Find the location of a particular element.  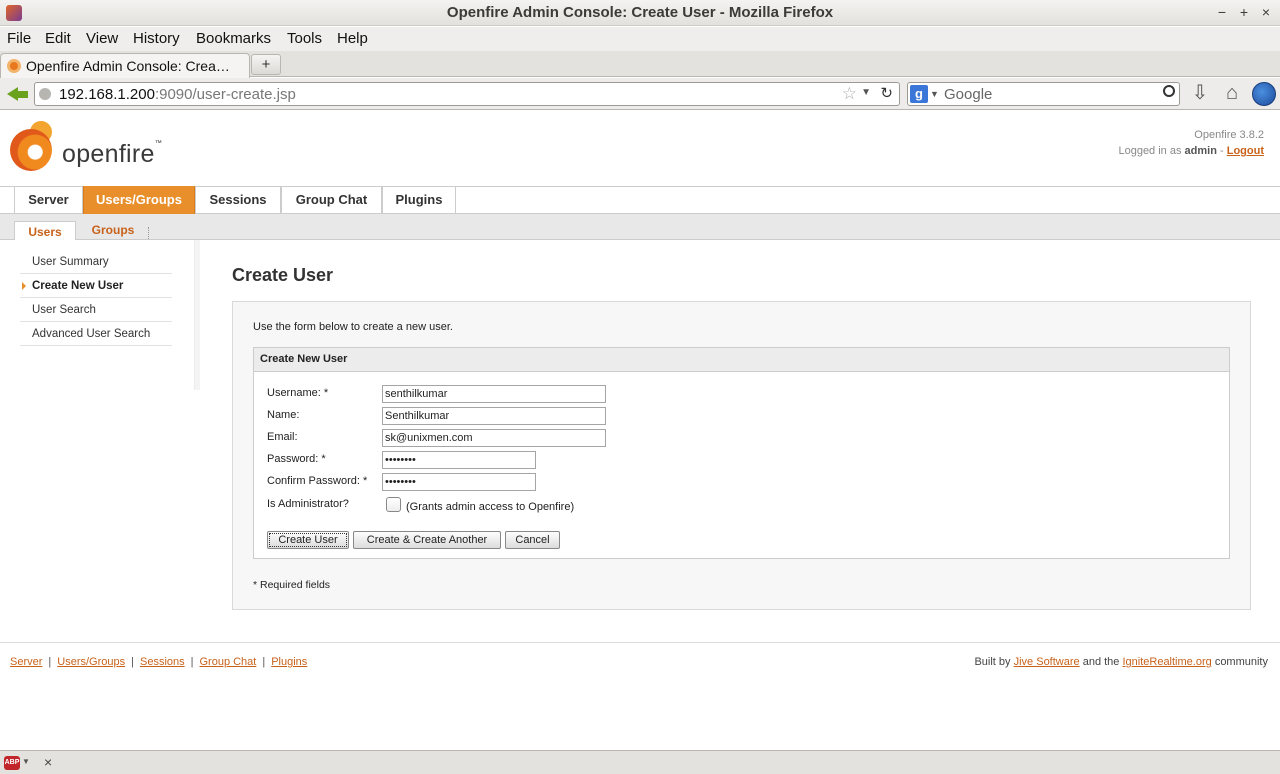

confirm-password-field: •••••••• is located at coordinates (459, 482).